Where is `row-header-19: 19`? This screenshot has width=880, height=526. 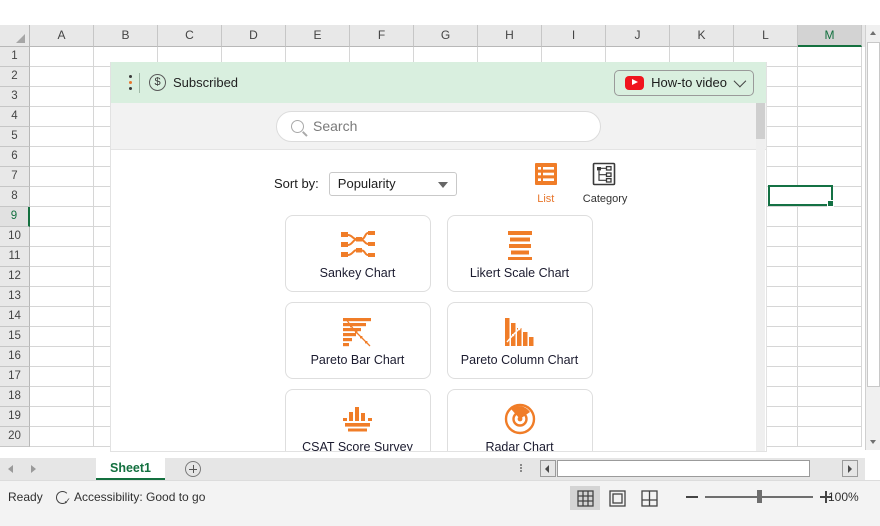 row-header-19: 19 is located at coordinates (15, 417).